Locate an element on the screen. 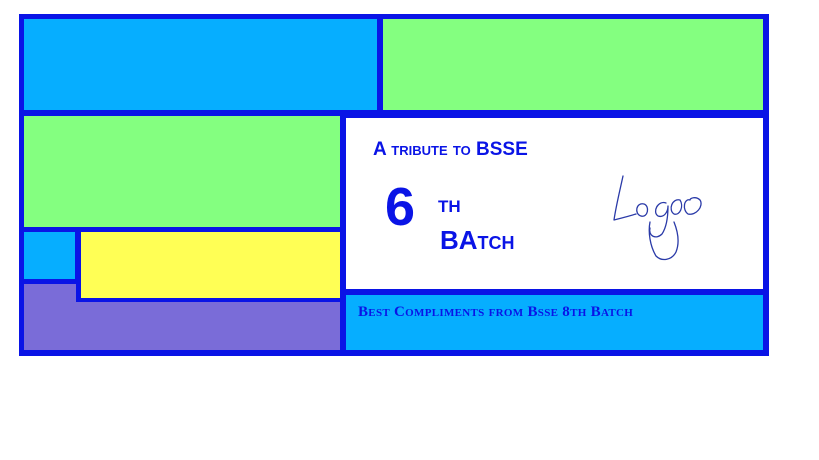  logo-handwritten-signature is located at coordinates (657, 218).